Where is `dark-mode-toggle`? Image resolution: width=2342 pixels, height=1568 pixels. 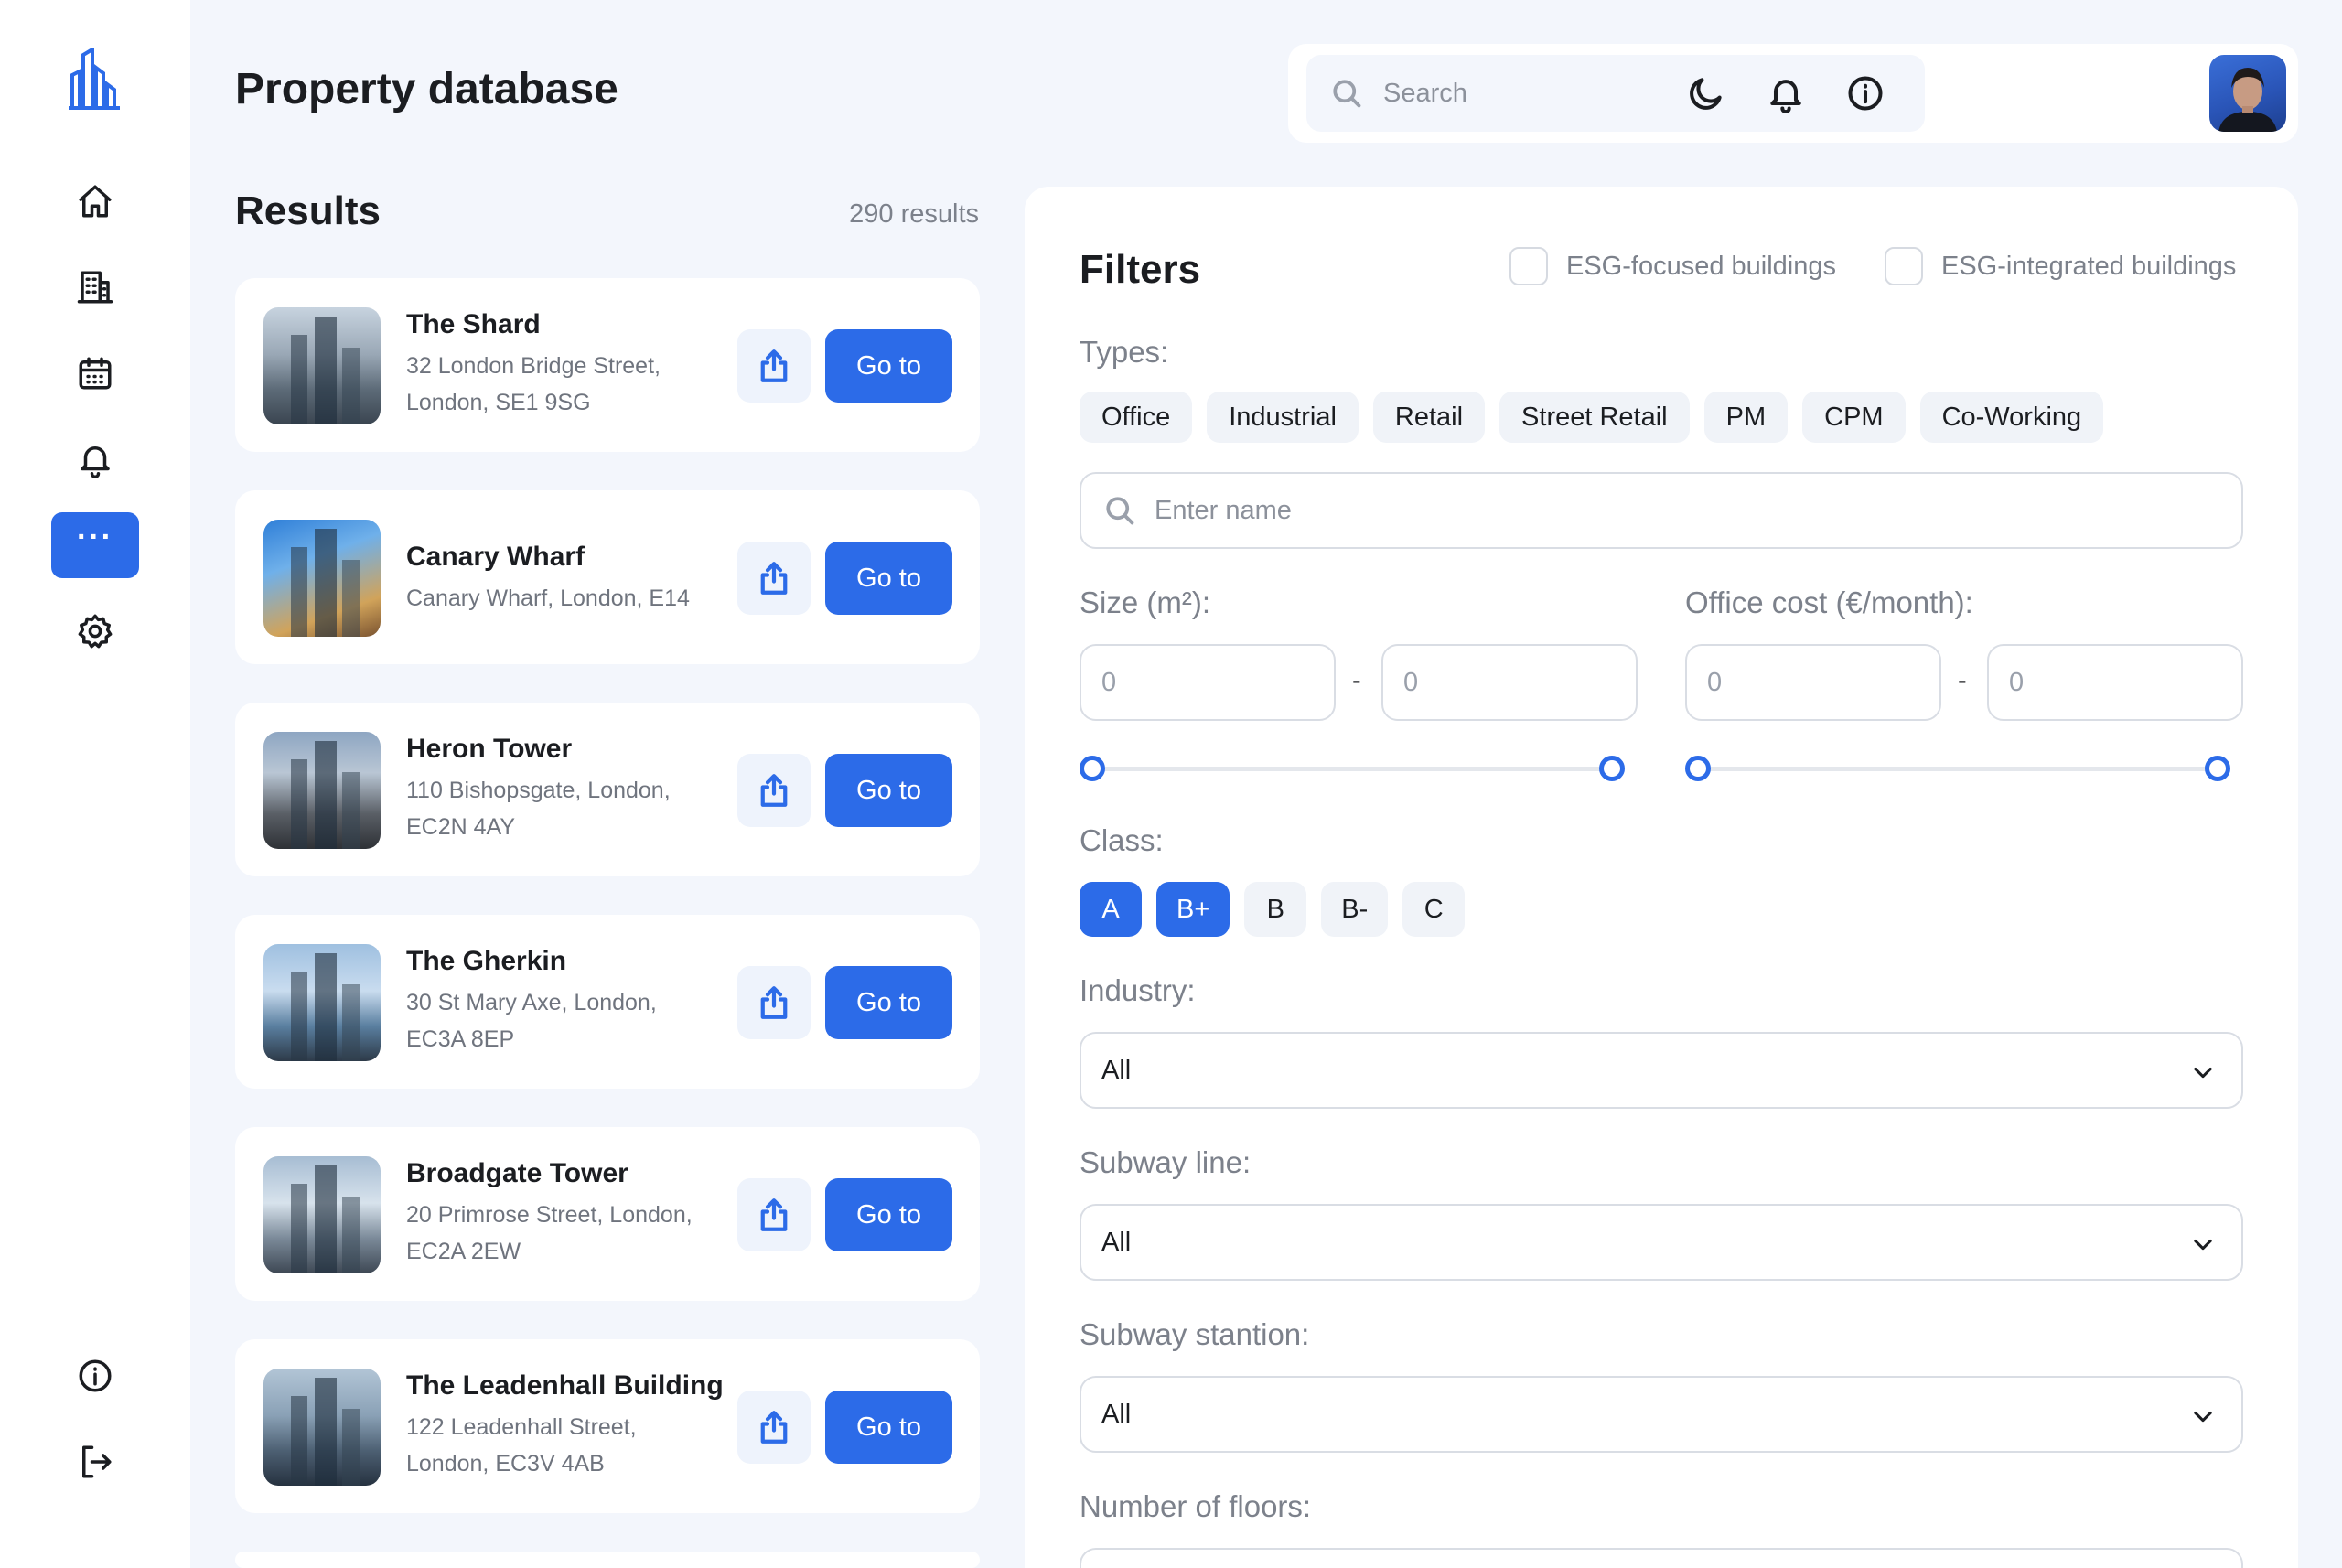
dark-mode-toggle is located at coordinates (1706, 93).